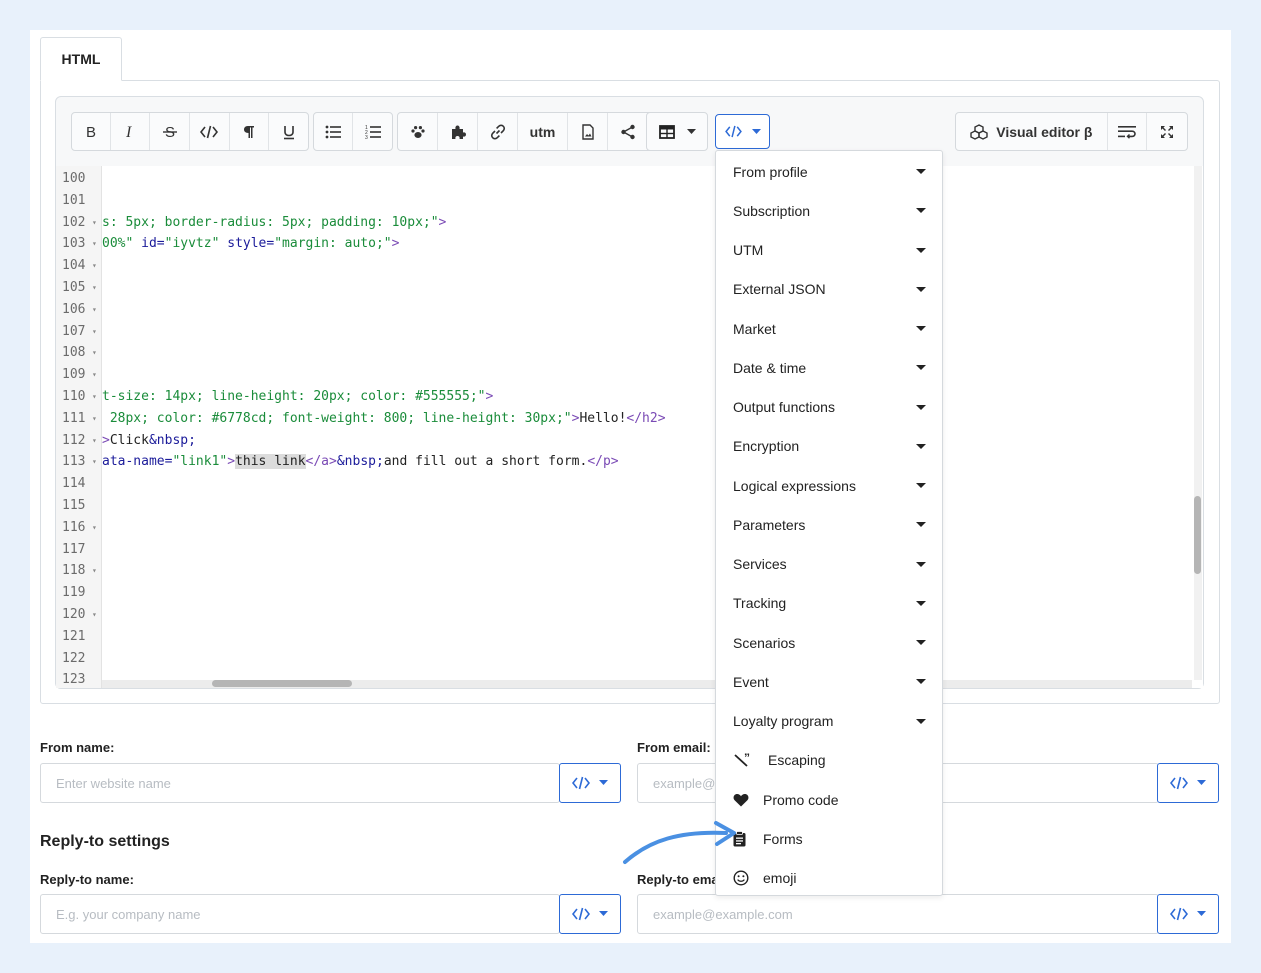 The image size is (1261, 973). Describe the element at coordinates (829, 760) in the screenshot. I see `menu-item-escaping: ” Escaping` at that location.